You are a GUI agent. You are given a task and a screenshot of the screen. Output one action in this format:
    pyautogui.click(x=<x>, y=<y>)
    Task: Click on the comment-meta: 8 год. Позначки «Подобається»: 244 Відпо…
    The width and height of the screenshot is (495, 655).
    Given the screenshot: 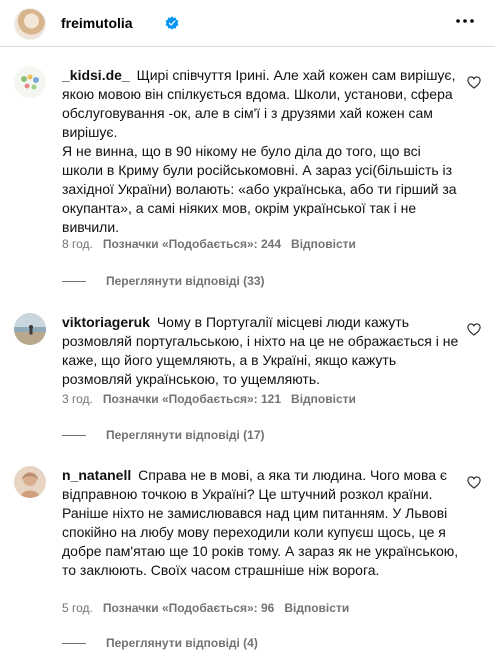 What is the action you would take?
    pyautogui.click(x=209, y=244)
    